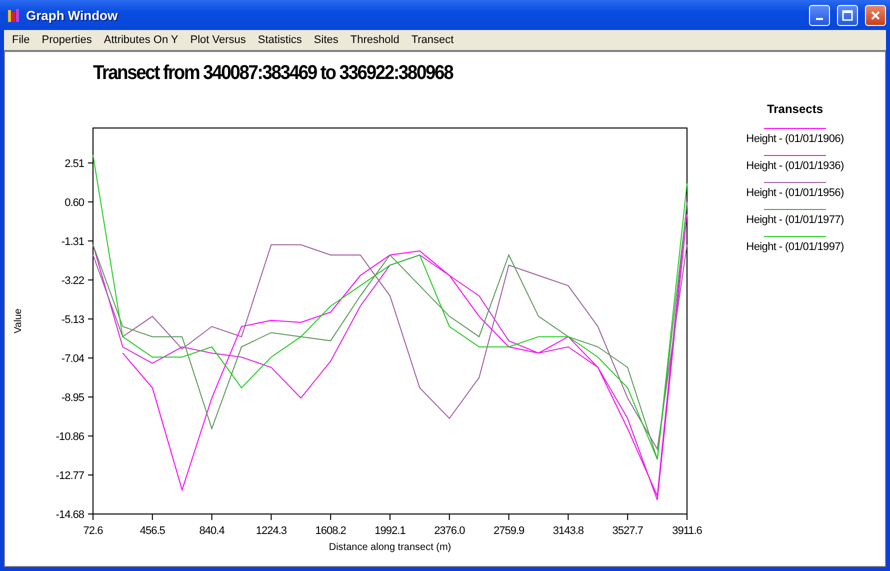 The image size is (890, 571). Describe the element at coordinates (93, 531) in the screenshot. I see `x-tick-label: 72.6` at that location.